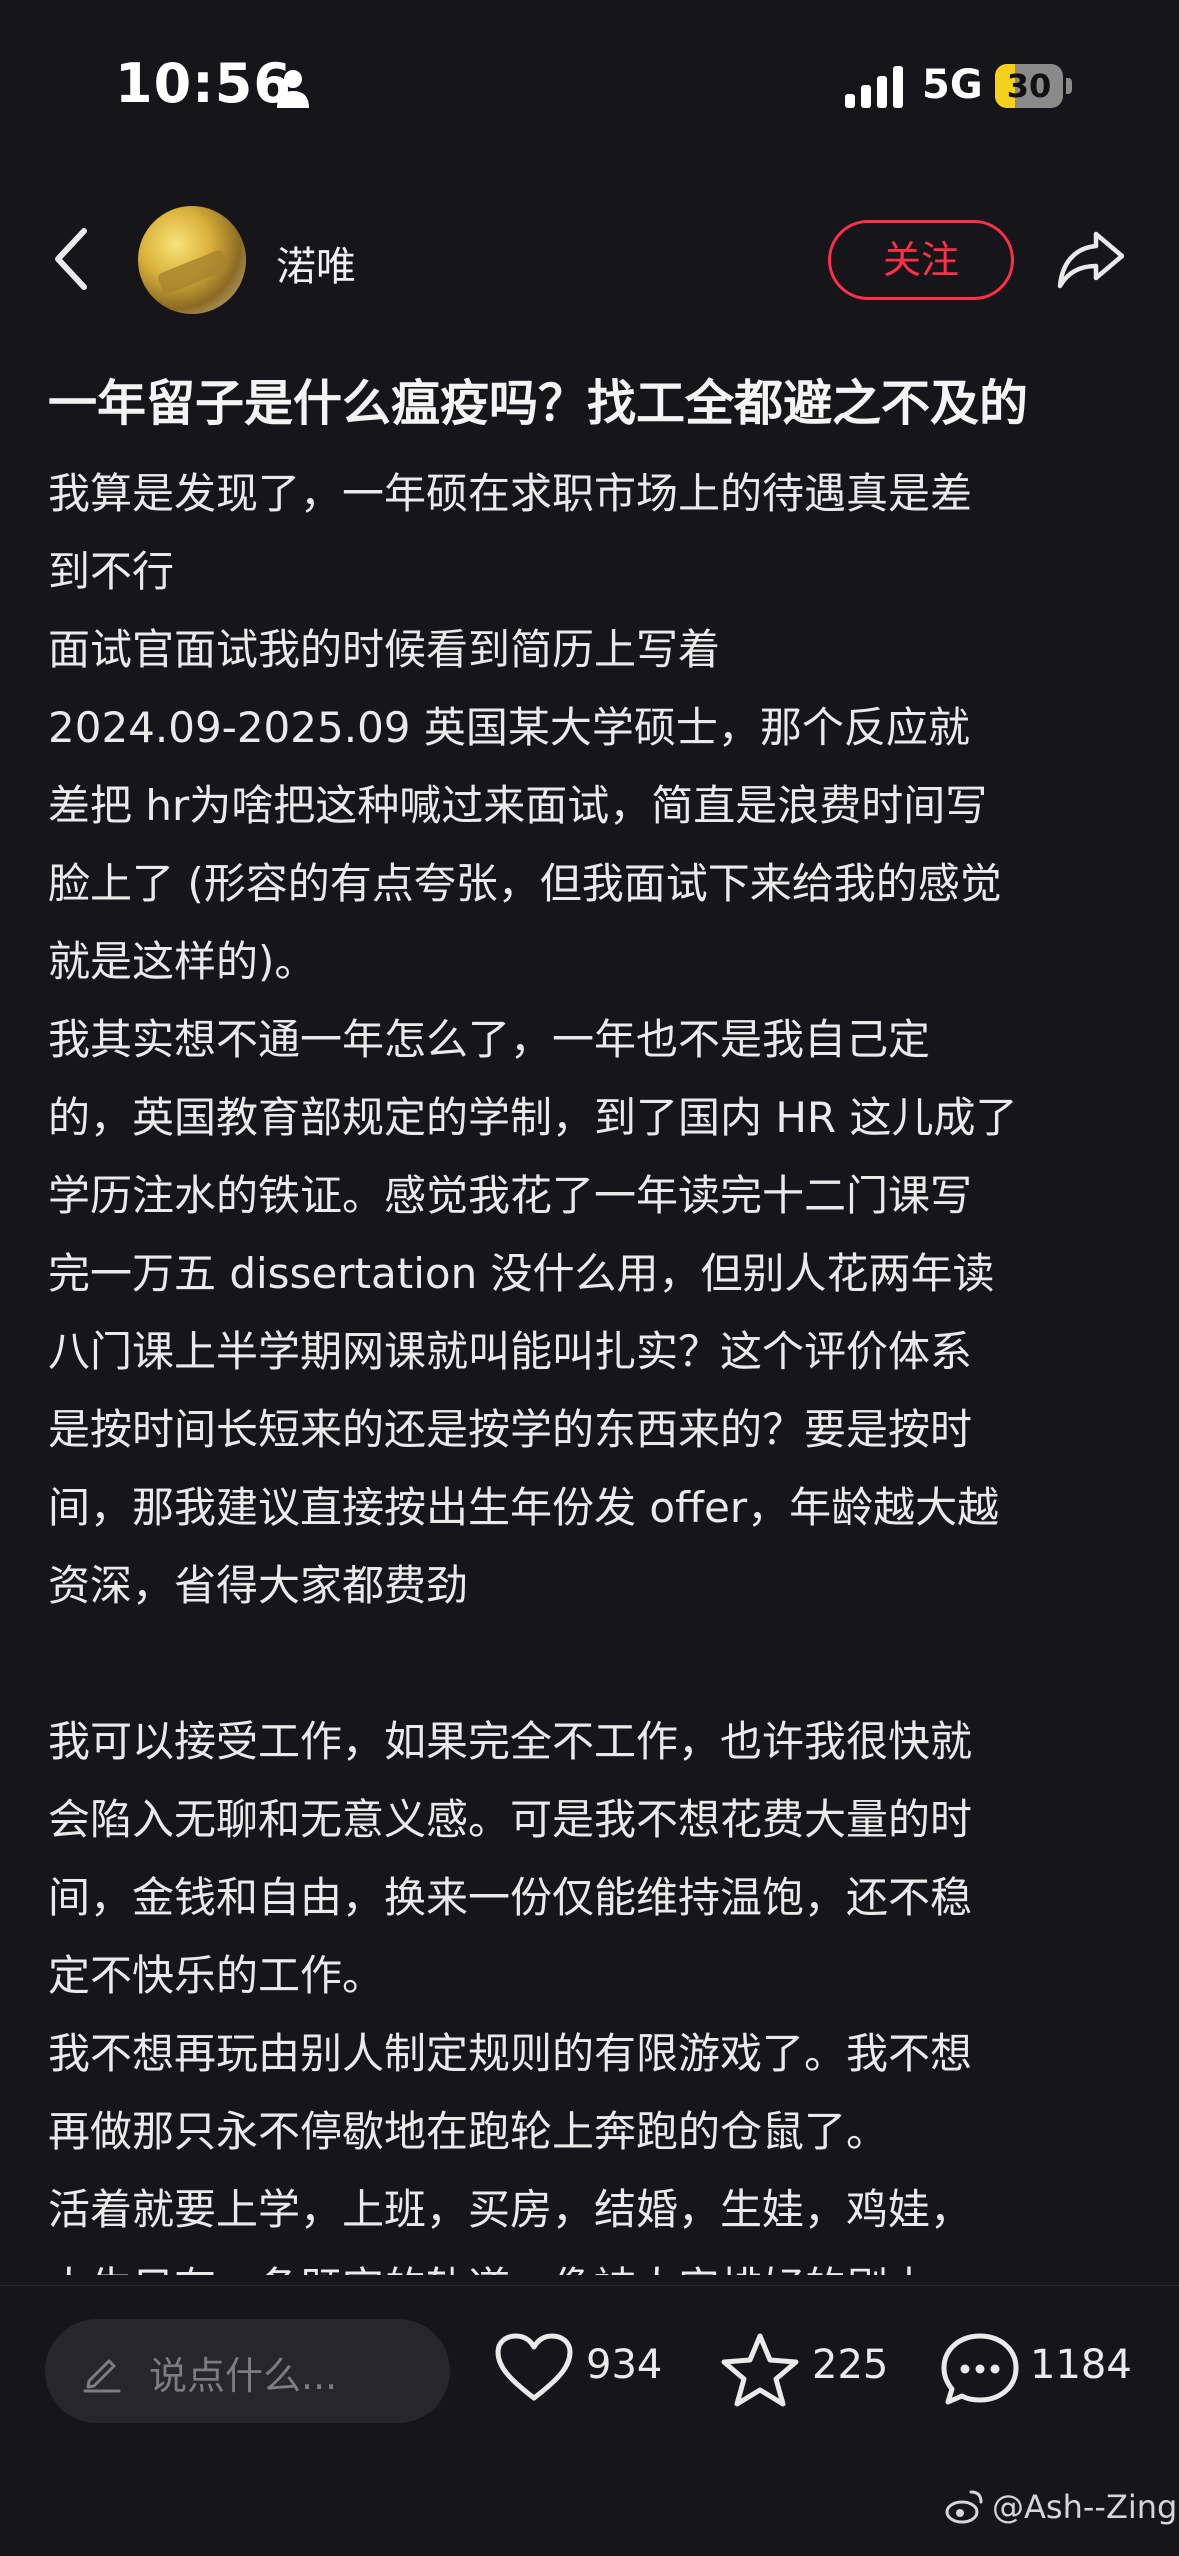 This screenshot has width=1179, height=2556. I want to click on heart-icon, so click(534, 2367).